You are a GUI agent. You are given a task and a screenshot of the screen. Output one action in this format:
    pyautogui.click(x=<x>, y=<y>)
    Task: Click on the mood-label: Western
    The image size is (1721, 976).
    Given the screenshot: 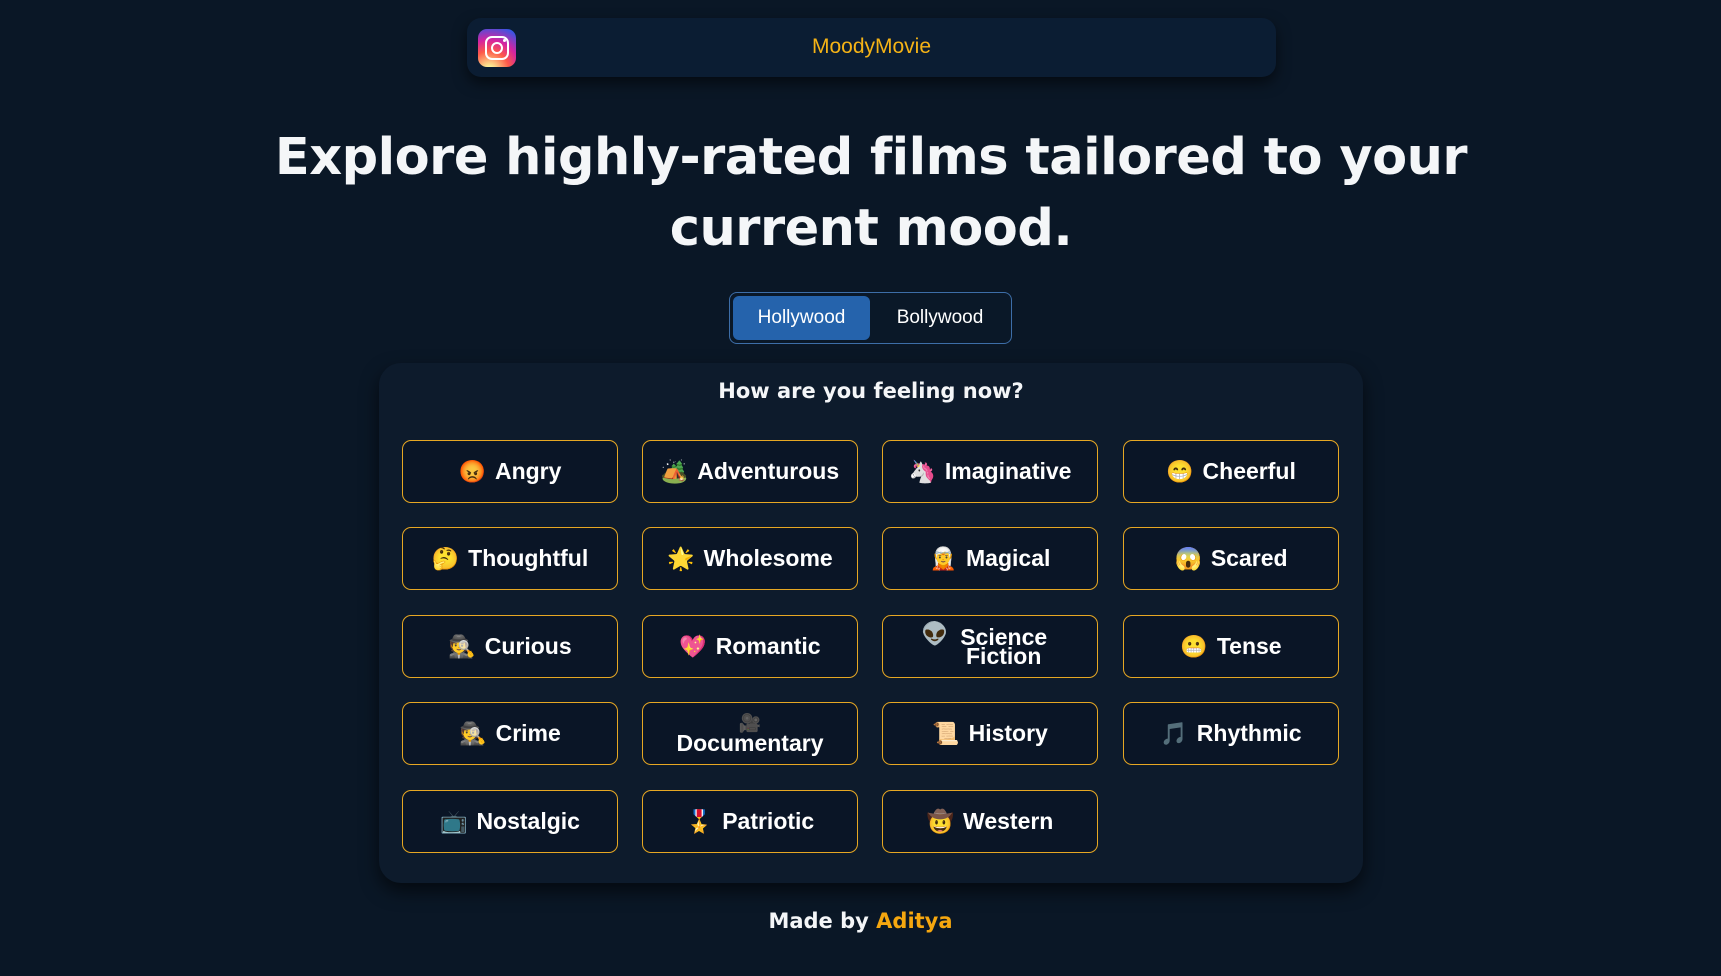 What is the action you would take?
    pyautogui.click(x=1008, y=821)
    